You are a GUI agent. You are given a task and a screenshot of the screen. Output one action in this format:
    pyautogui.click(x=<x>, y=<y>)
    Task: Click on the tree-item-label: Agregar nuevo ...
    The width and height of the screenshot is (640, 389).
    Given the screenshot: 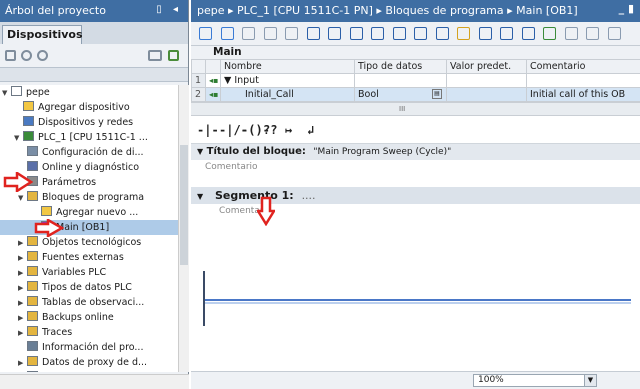 What is the action you would take?
    pyautogui.click(x=97, y=212)
    